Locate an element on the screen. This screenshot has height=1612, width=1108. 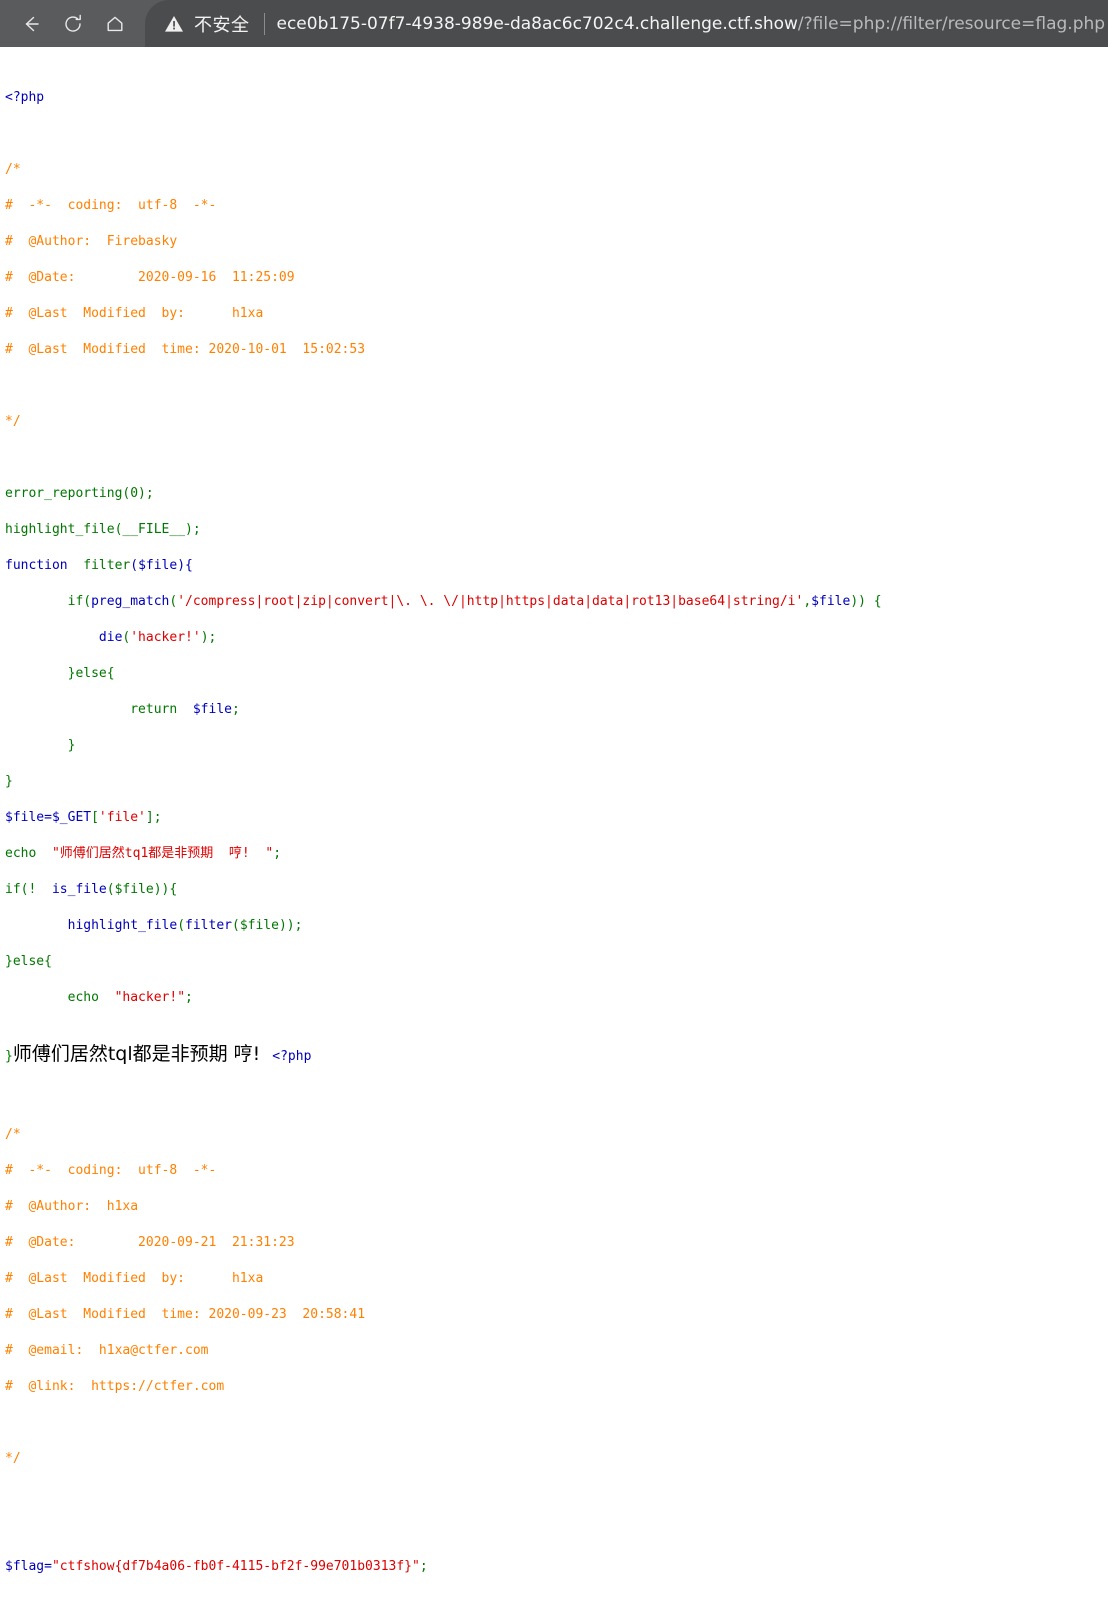
comment-line: # @Author: h1xa is located at coordinates (72, 1206).